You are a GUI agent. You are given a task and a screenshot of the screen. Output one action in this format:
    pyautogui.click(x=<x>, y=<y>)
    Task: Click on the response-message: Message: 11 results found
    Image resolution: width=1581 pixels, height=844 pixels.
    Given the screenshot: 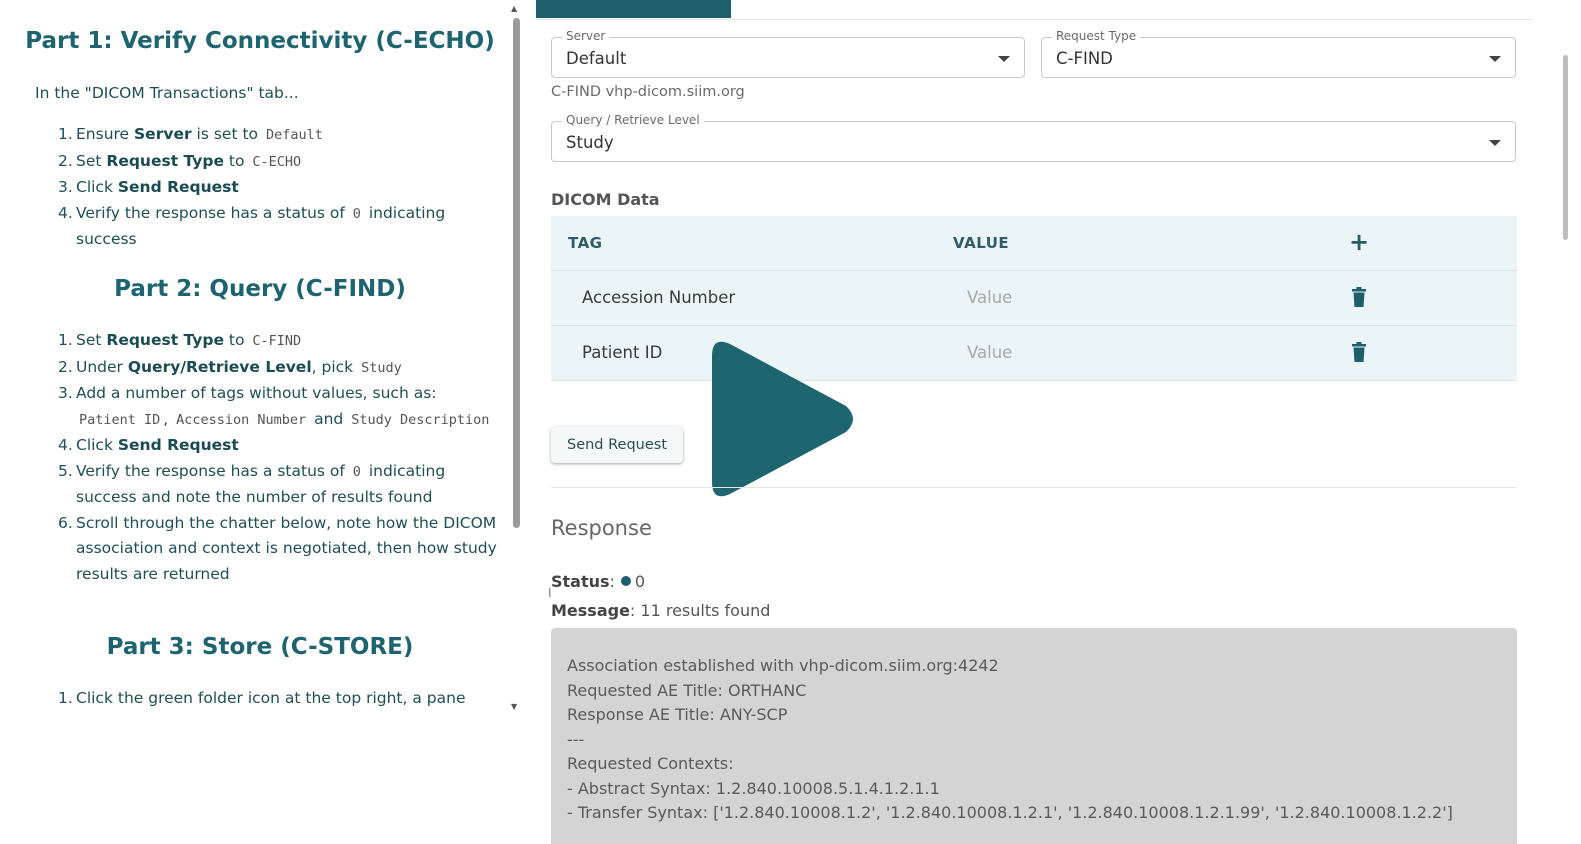 What is the action you would take?
    pyautogui.click(x=661, y=610)
    